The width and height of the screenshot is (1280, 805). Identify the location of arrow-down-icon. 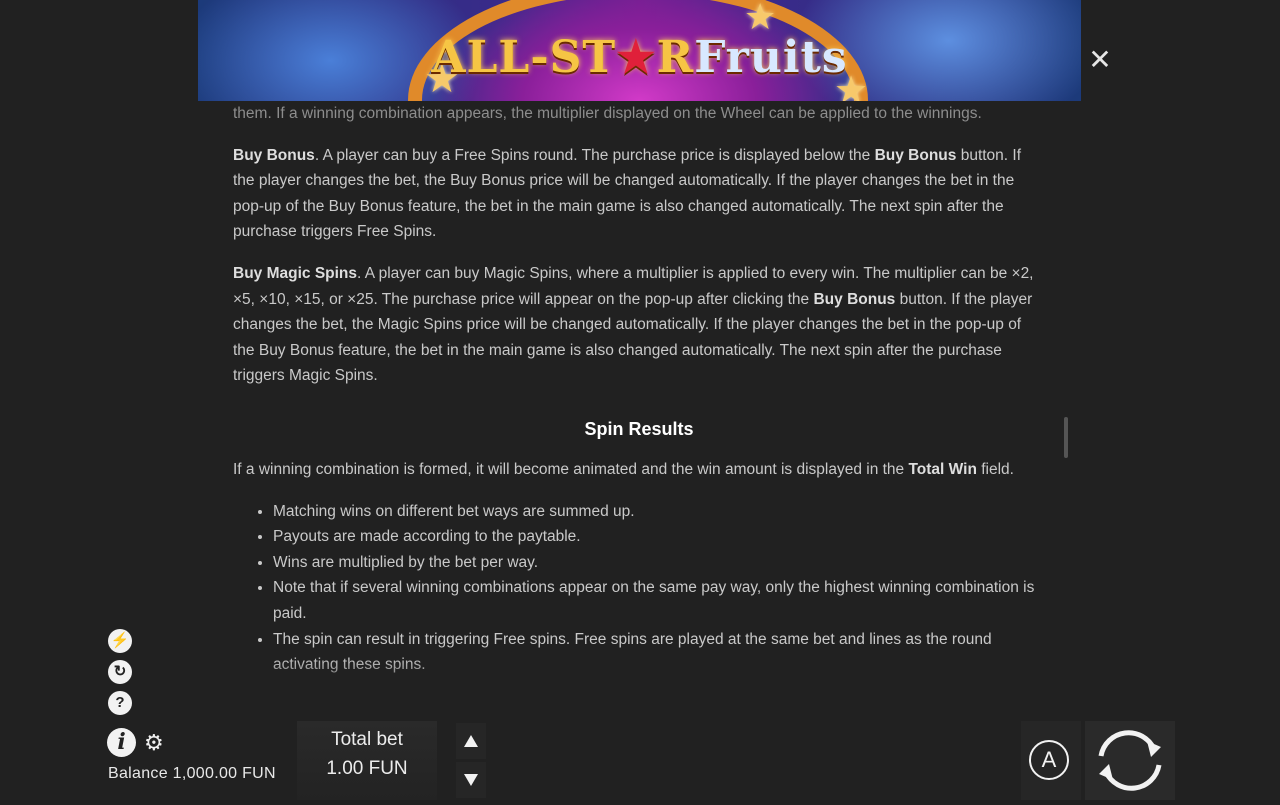
(471, 780).